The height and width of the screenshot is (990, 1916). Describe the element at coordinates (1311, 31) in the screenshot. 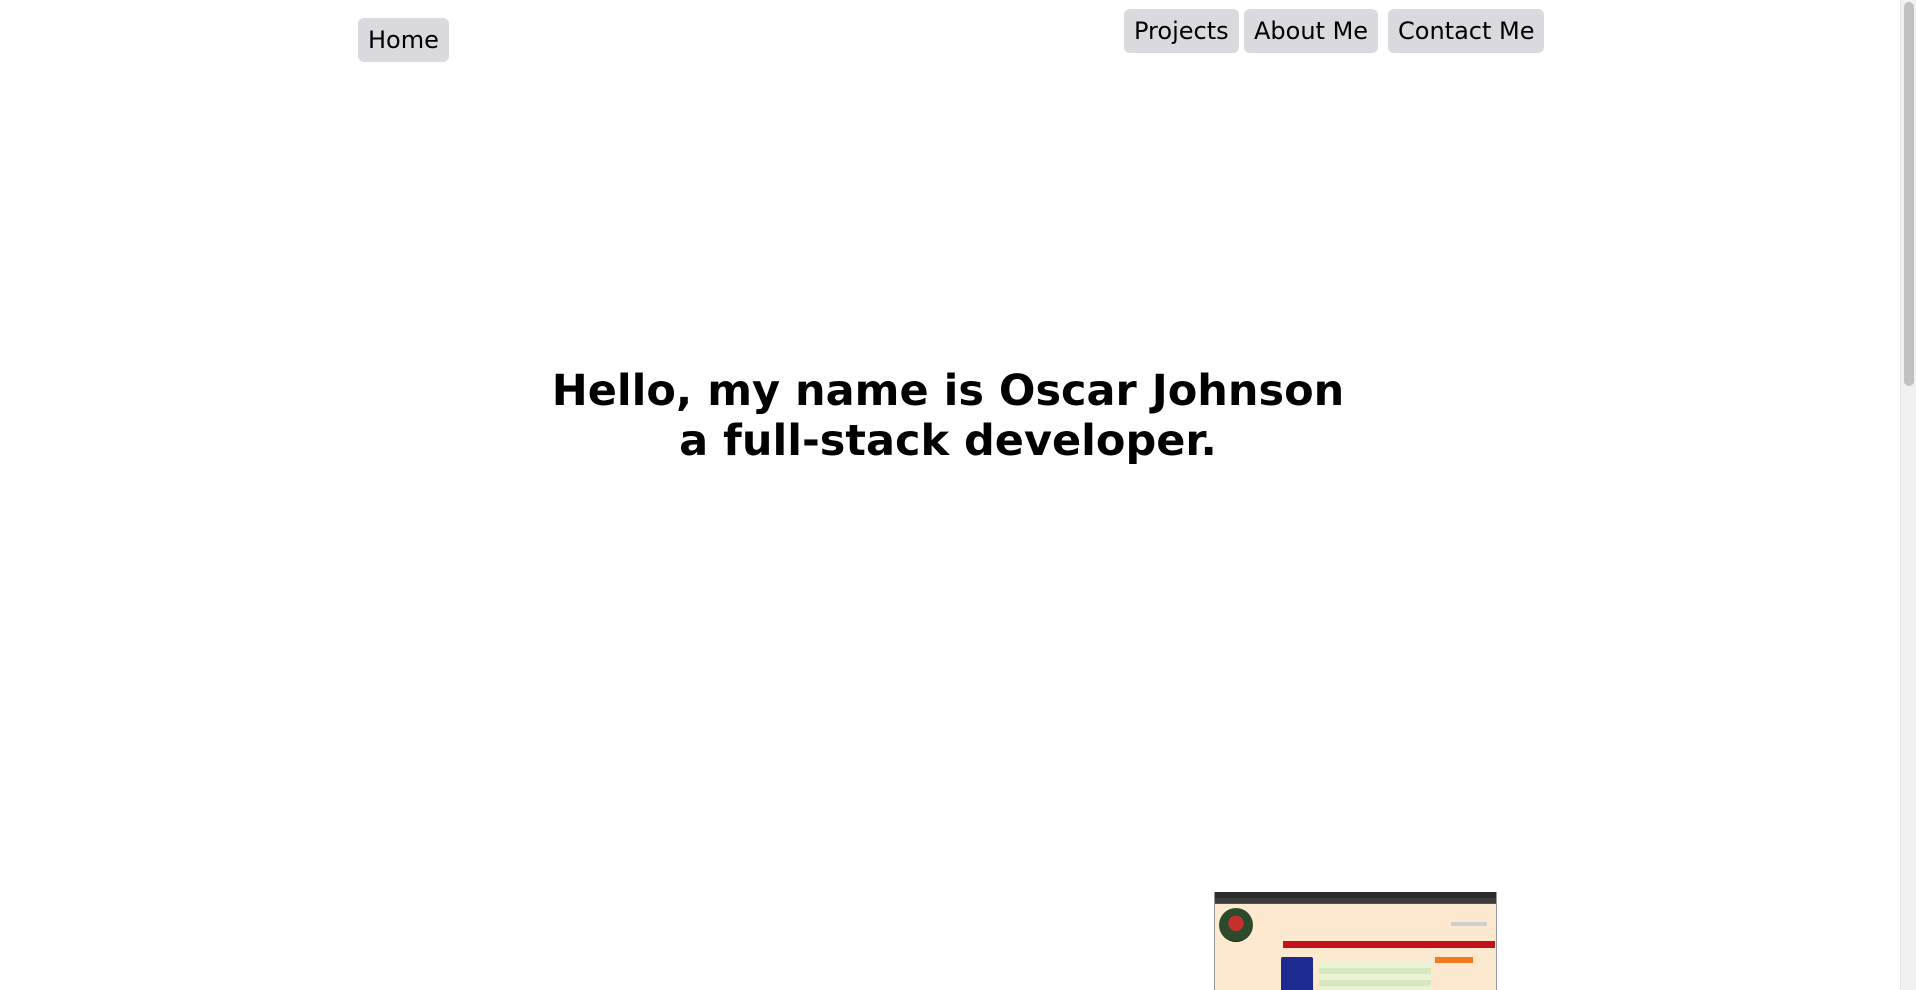

I see `about-me-button: About Me` at that location.